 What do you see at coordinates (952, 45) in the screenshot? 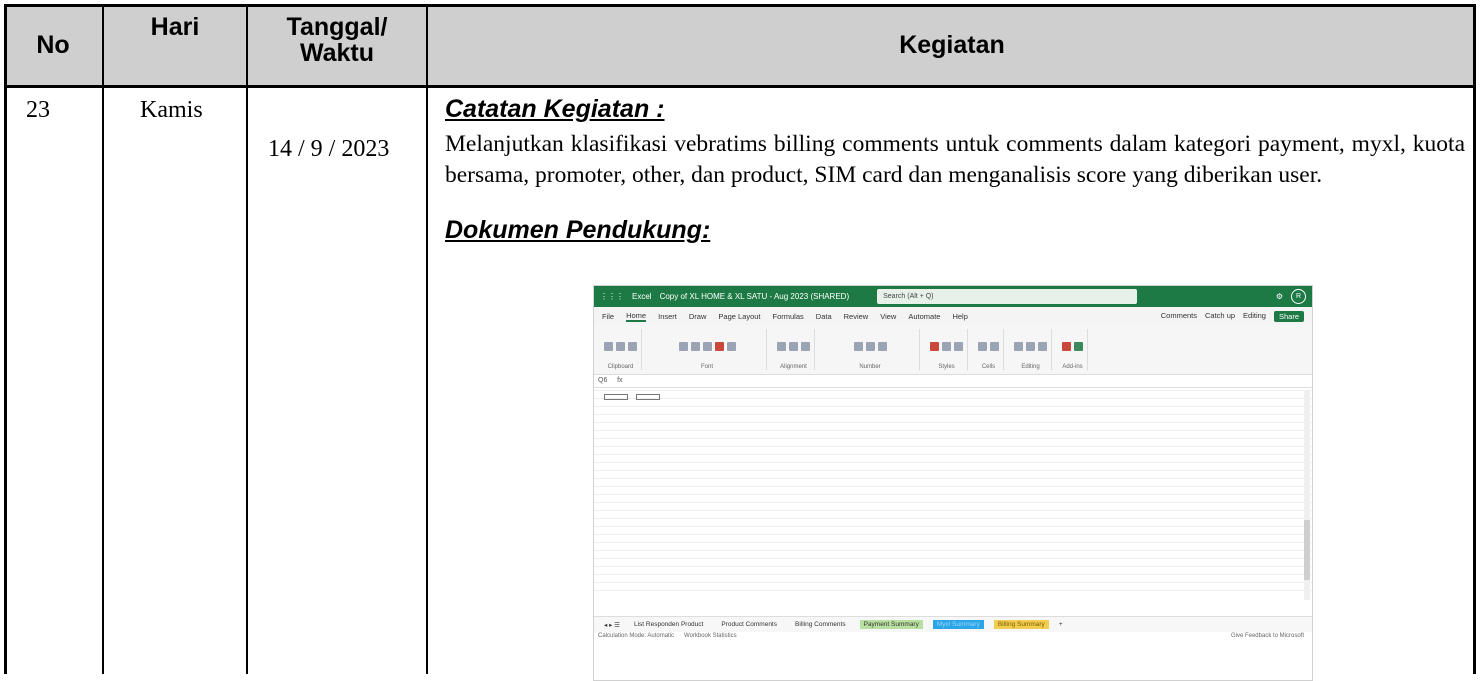
I see `header-kegiatan: Kegiatan` at bounding box center [952, 45].